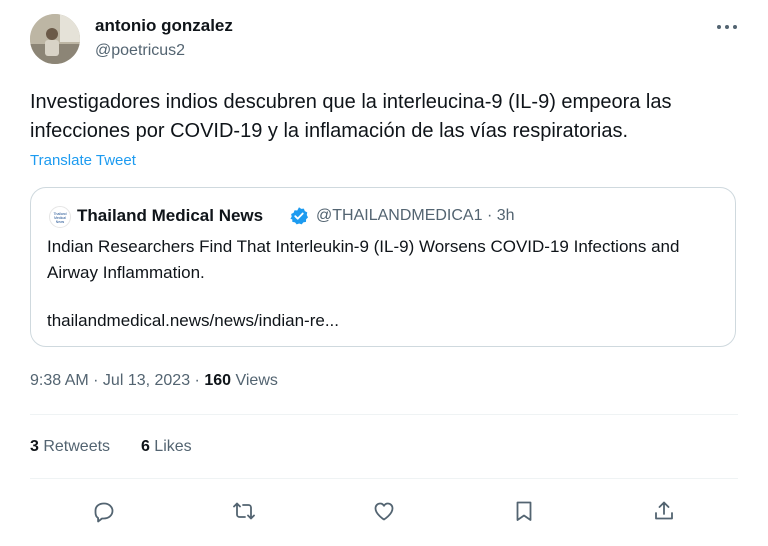  I want to click on verified-badge-icon, so click(299, 216).